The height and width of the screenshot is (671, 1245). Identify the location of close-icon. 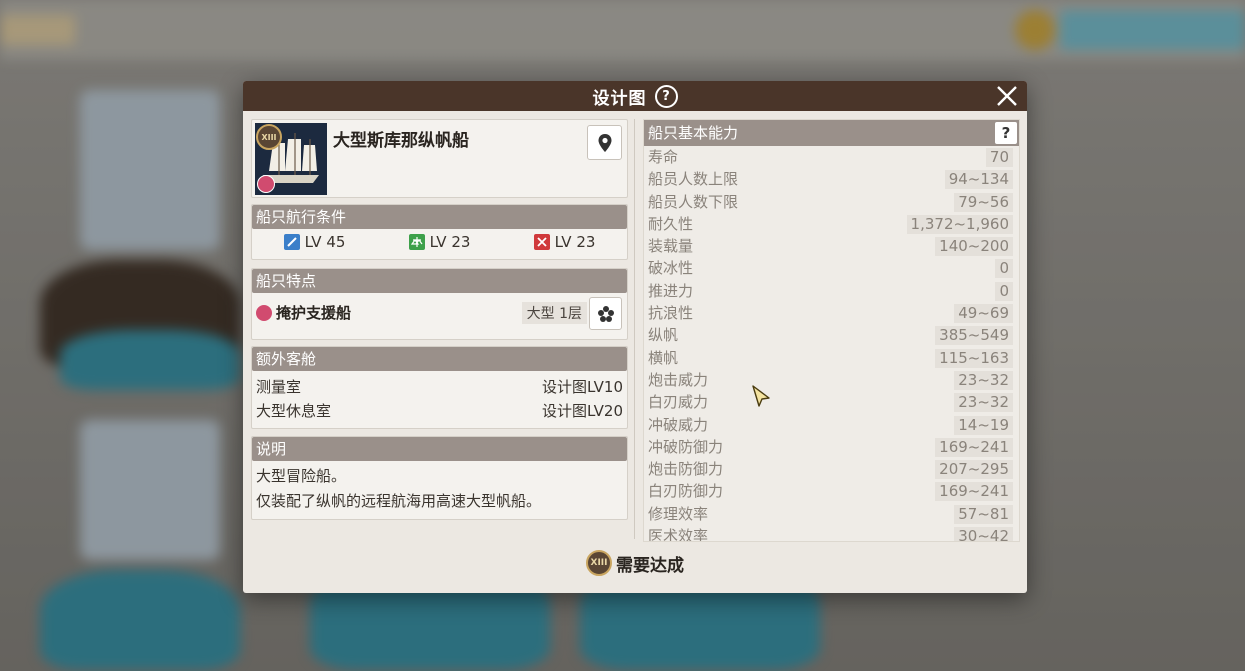
(1007, 96).